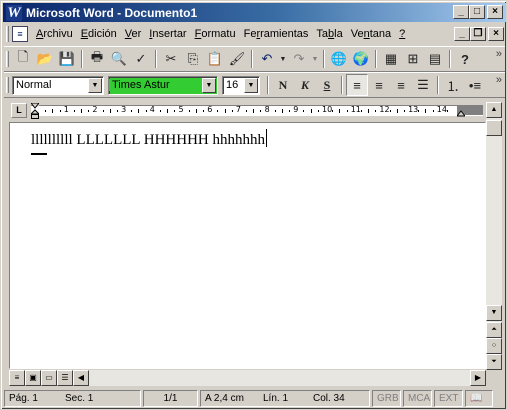 The image size is (507, 410). Describe the element at coordinates (462, 34) in the screenshot. I see `doc-minimize-button: _` at that location.